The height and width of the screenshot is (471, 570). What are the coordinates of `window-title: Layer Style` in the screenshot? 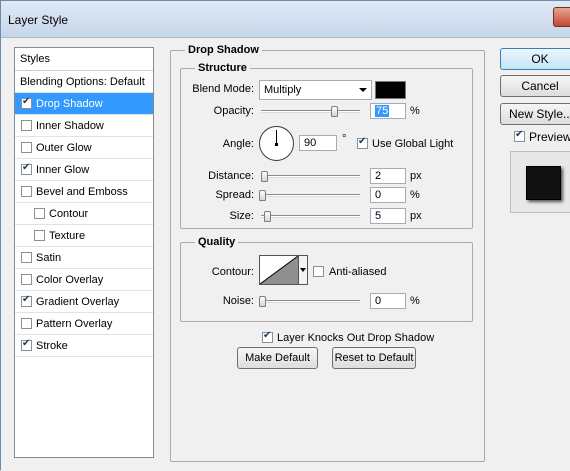 It's located at (38, 20).